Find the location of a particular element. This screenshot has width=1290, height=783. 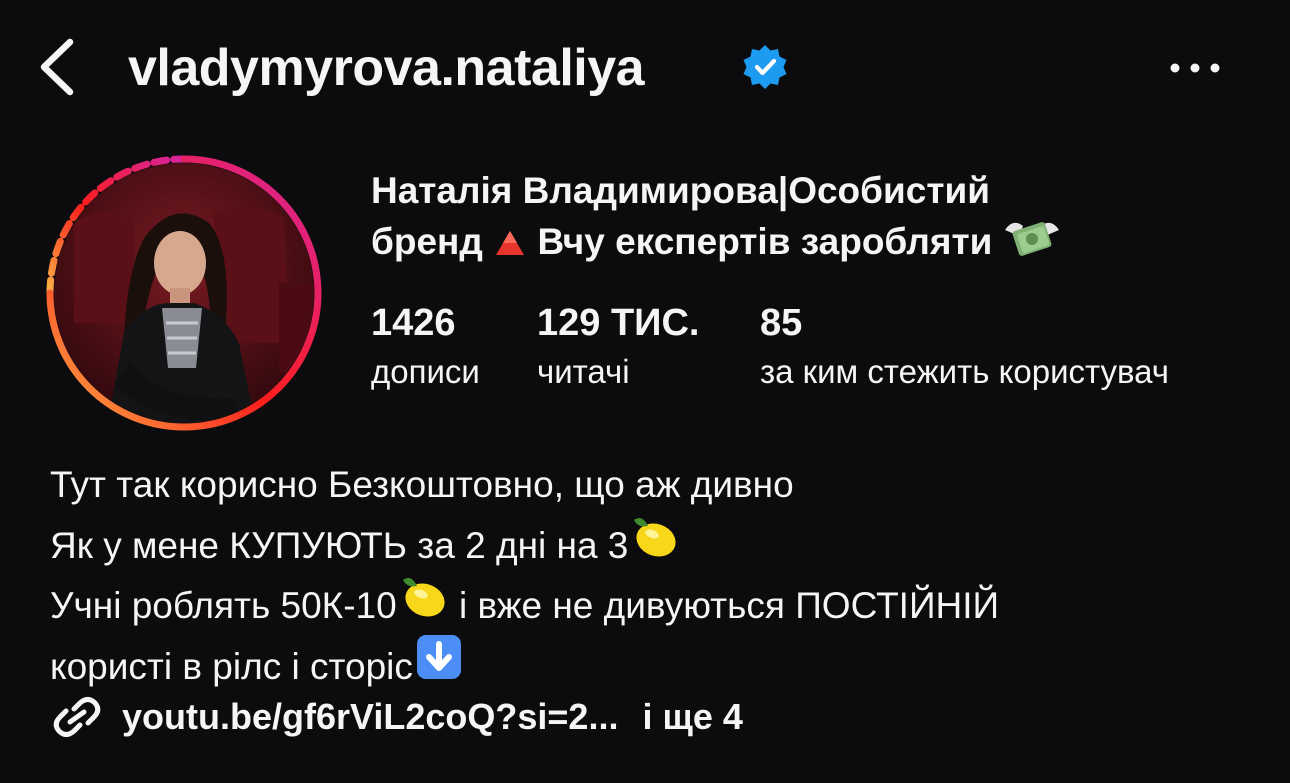

red-triangle-icon is located at coordinates (510, 243).